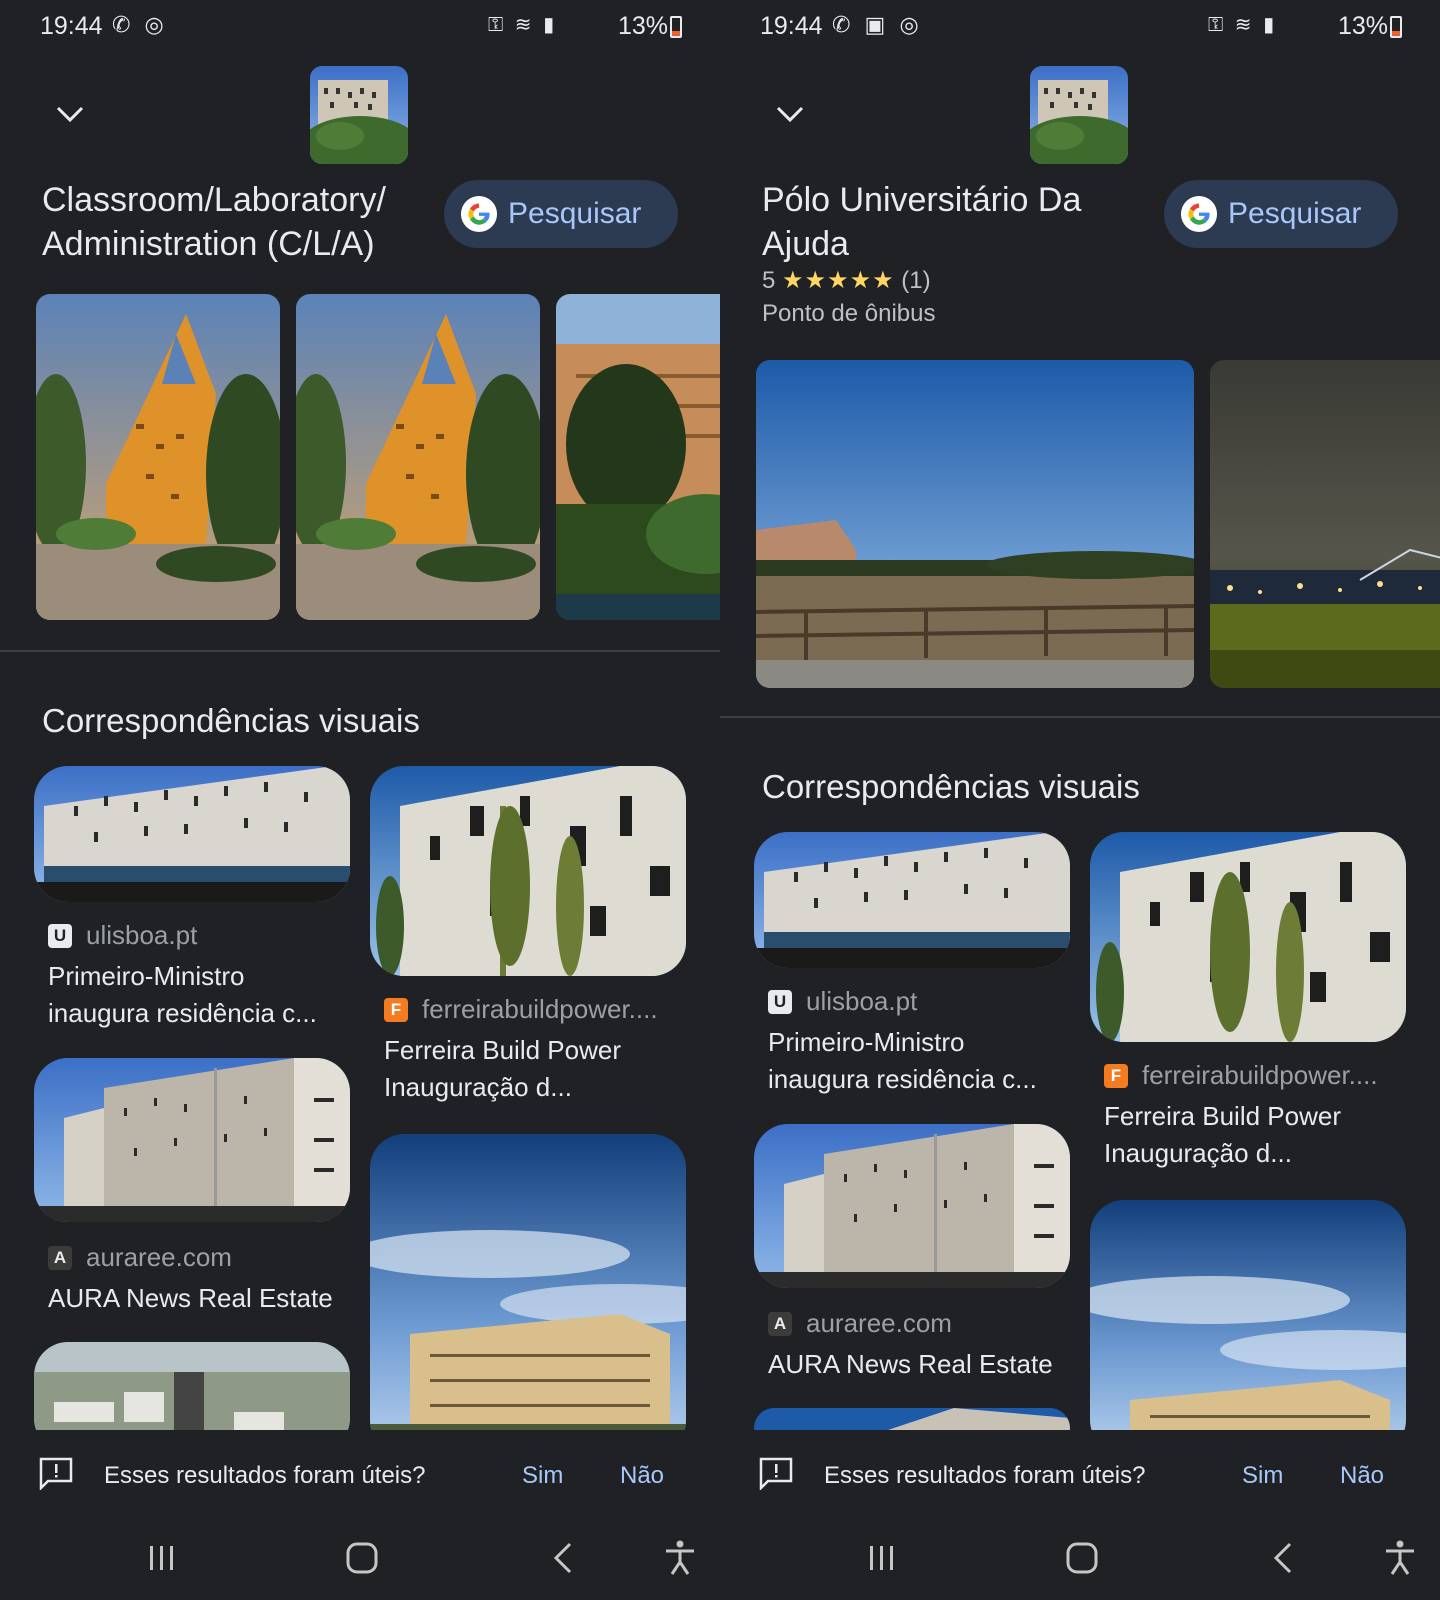 Image resolution: width=1440 pixels, height=1600 pixels. I want to click on star-rating-icon: ★★★★★, so click(838, 280).